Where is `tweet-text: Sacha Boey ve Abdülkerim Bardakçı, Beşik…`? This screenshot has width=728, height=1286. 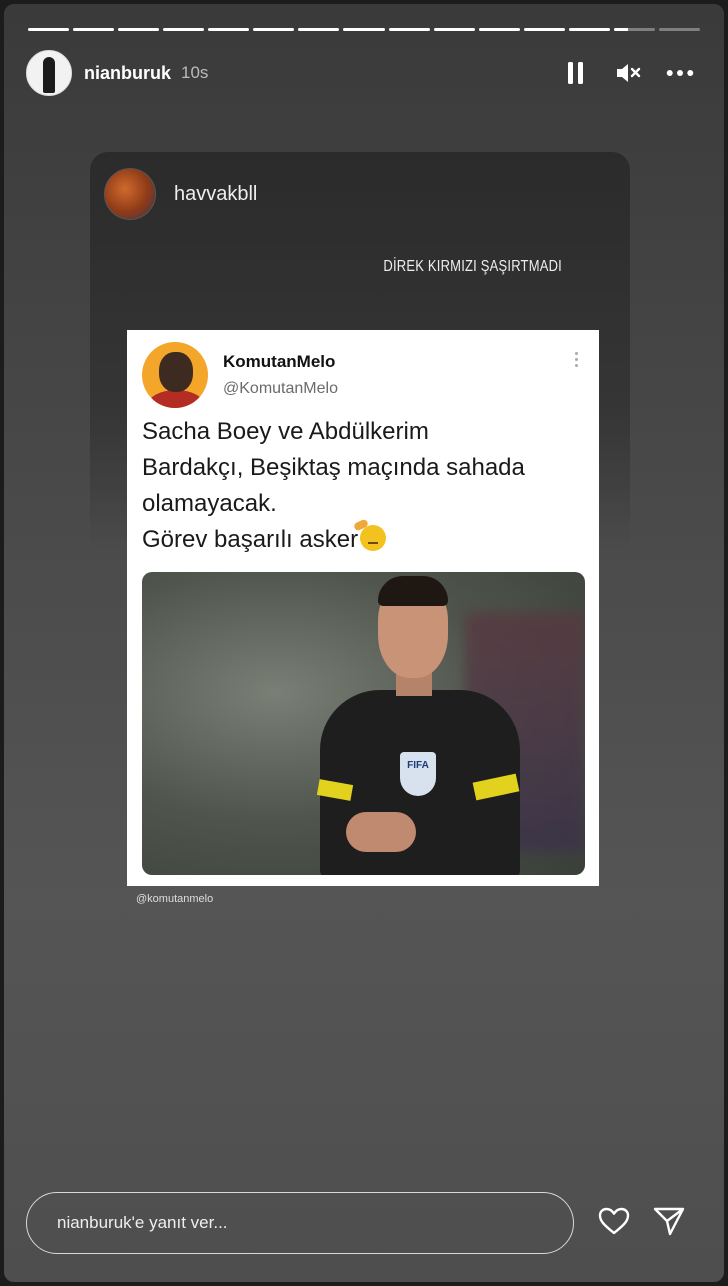
tweet-text: Sacha Boey ve Abdülkerim Bardakçı, Beşik… is located at coordinates (367, 486).